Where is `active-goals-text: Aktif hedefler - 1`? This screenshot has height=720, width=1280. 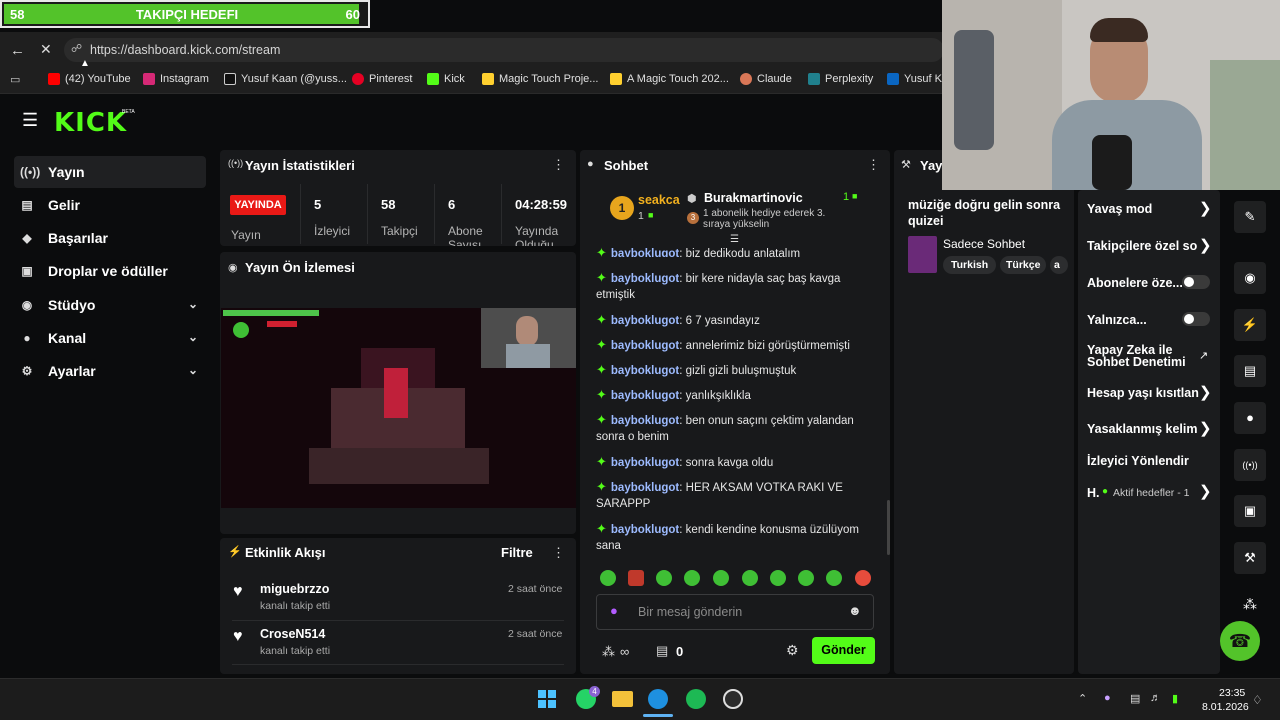
active-goals-text: Aktif hedefler - 1 is located at coordinates (1151, 493).